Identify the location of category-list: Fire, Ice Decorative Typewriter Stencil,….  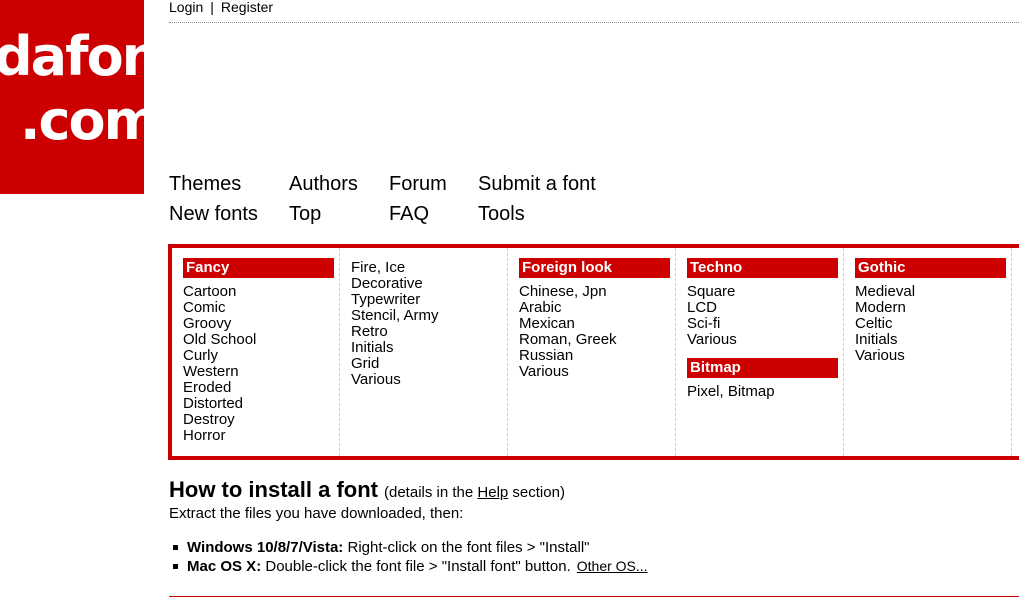
(426, 324).